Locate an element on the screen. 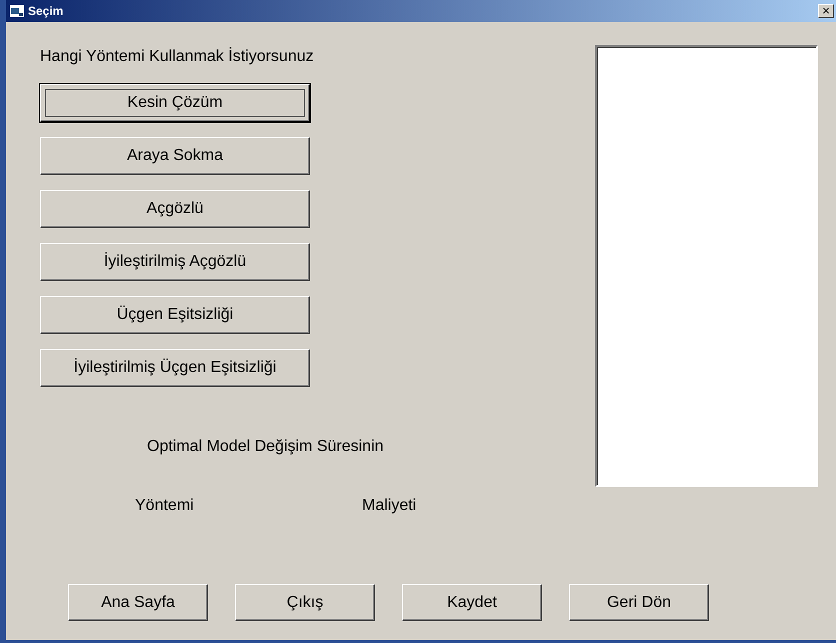 The height and width of the screenshot is (643, 836). dialog-button: Çıkış is located at coordinates (305, 602).